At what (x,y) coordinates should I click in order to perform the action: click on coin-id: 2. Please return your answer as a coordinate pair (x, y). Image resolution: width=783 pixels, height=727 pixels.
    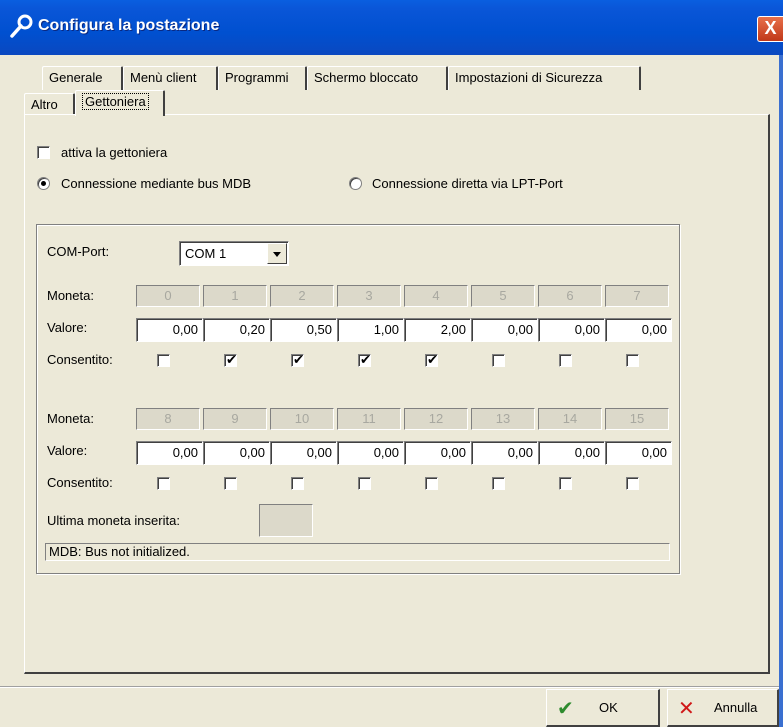
    Looking at the image, I should click on (302, 296).